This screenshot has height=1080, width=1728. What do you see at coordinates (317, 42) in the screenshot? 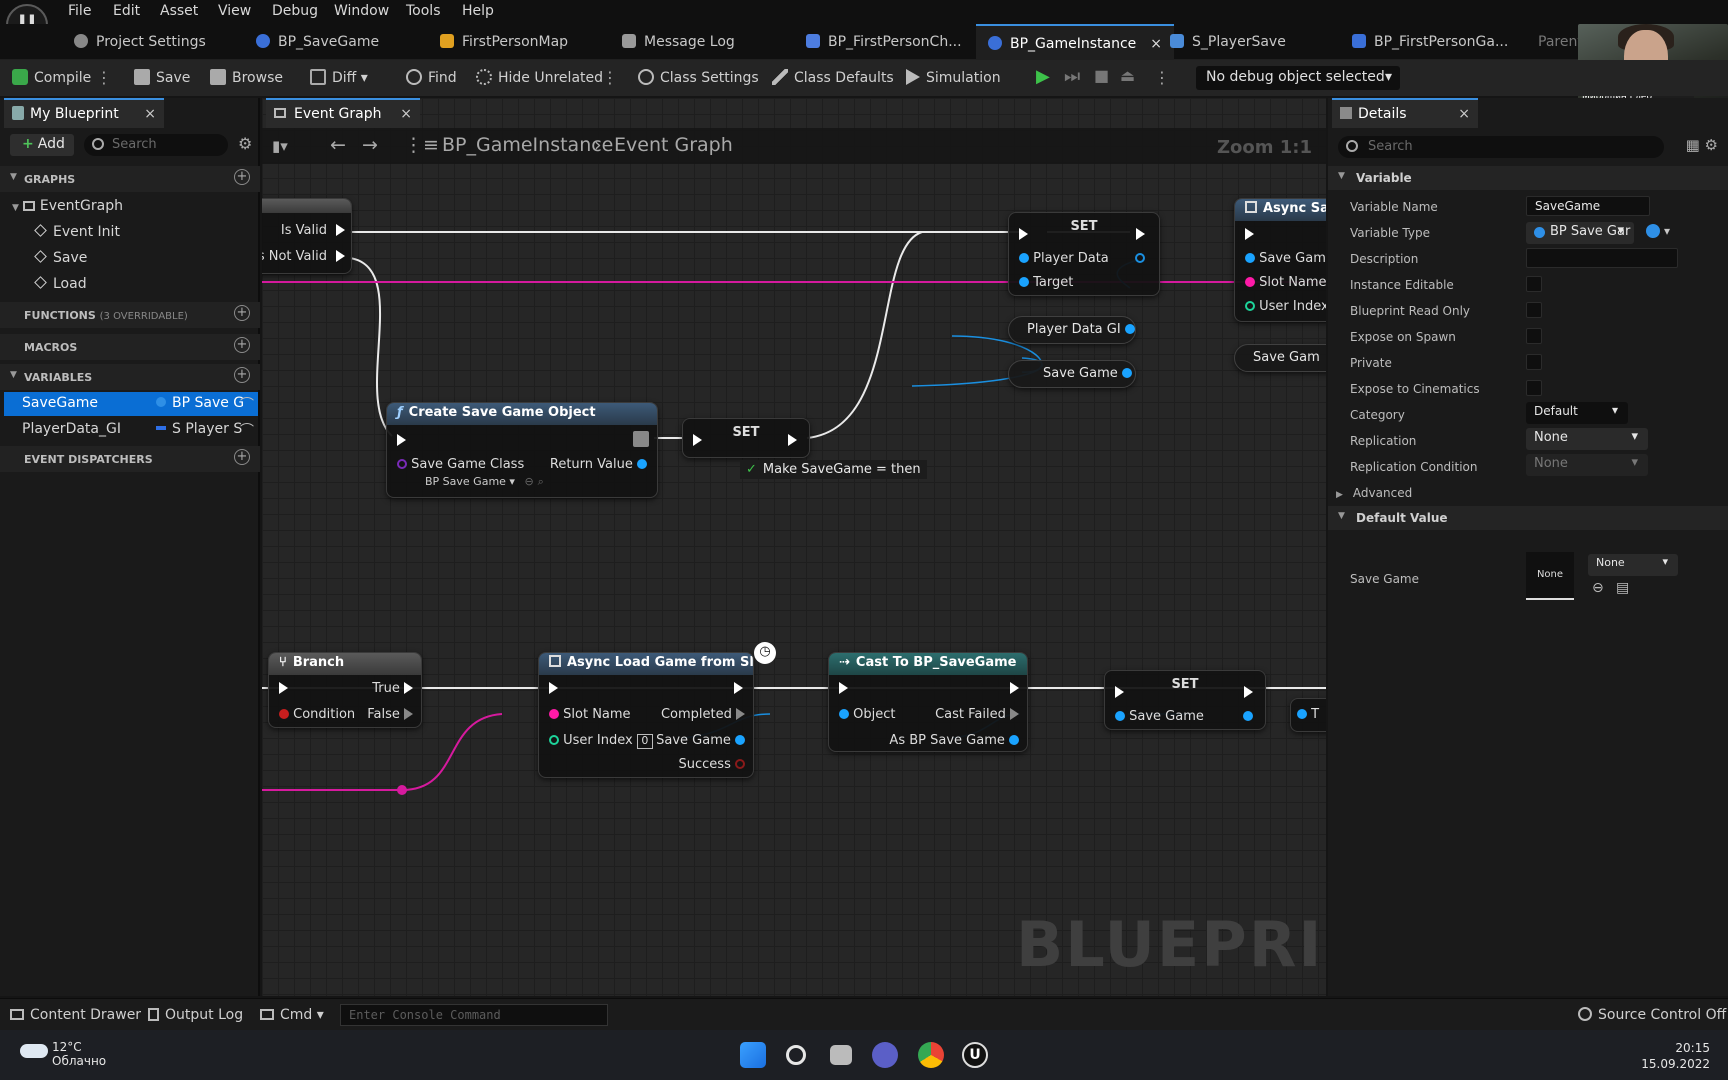
I see `tab-bp-savegame: BP_SaveGame` at bounding box center [317, 42].